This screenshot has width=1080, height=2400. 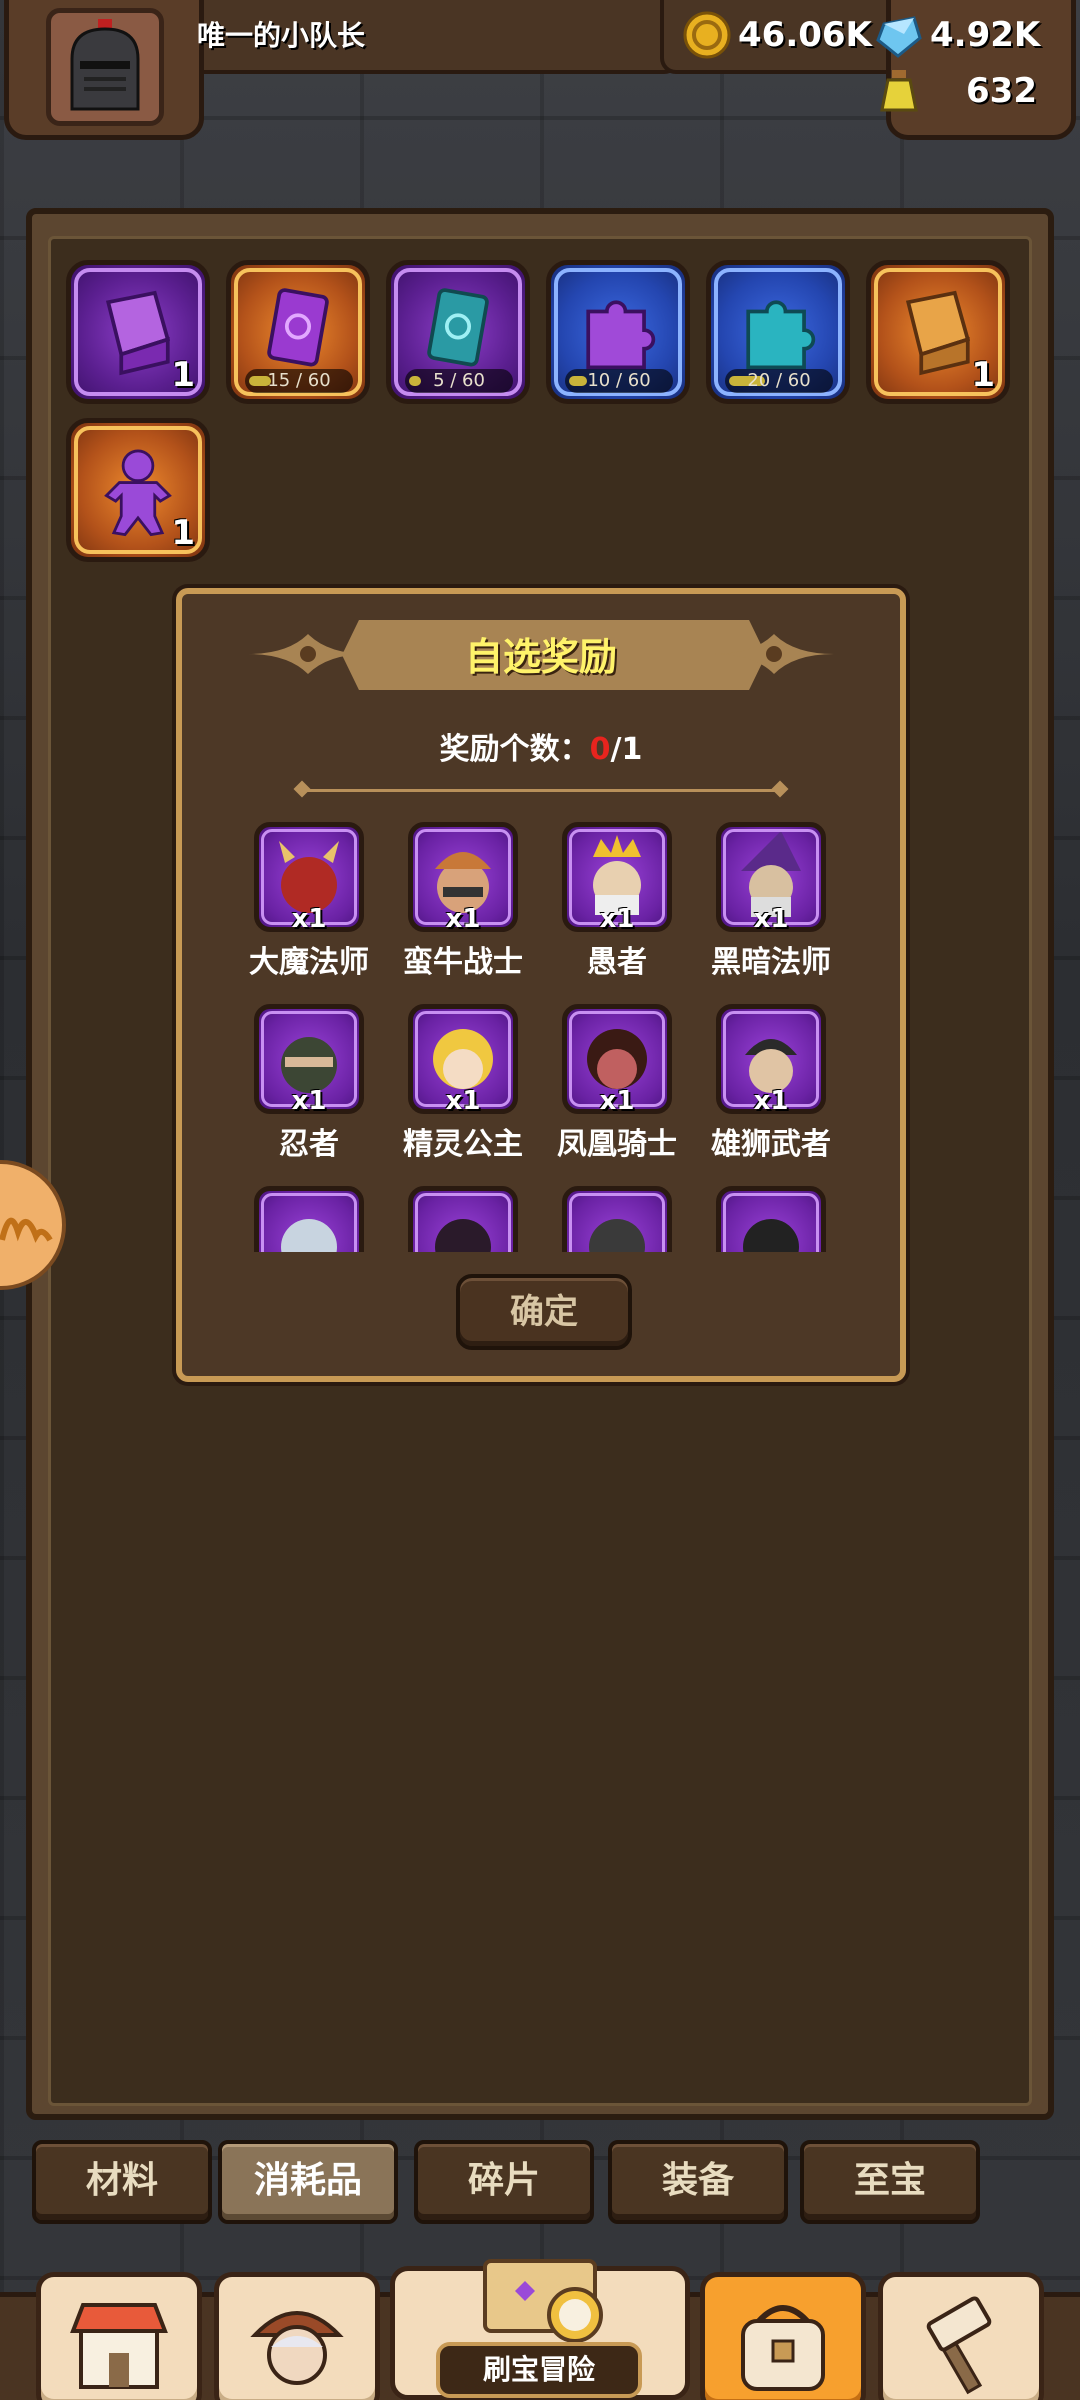 I want to click on tab-equipment: 装备, so click(x=698, y=2182).